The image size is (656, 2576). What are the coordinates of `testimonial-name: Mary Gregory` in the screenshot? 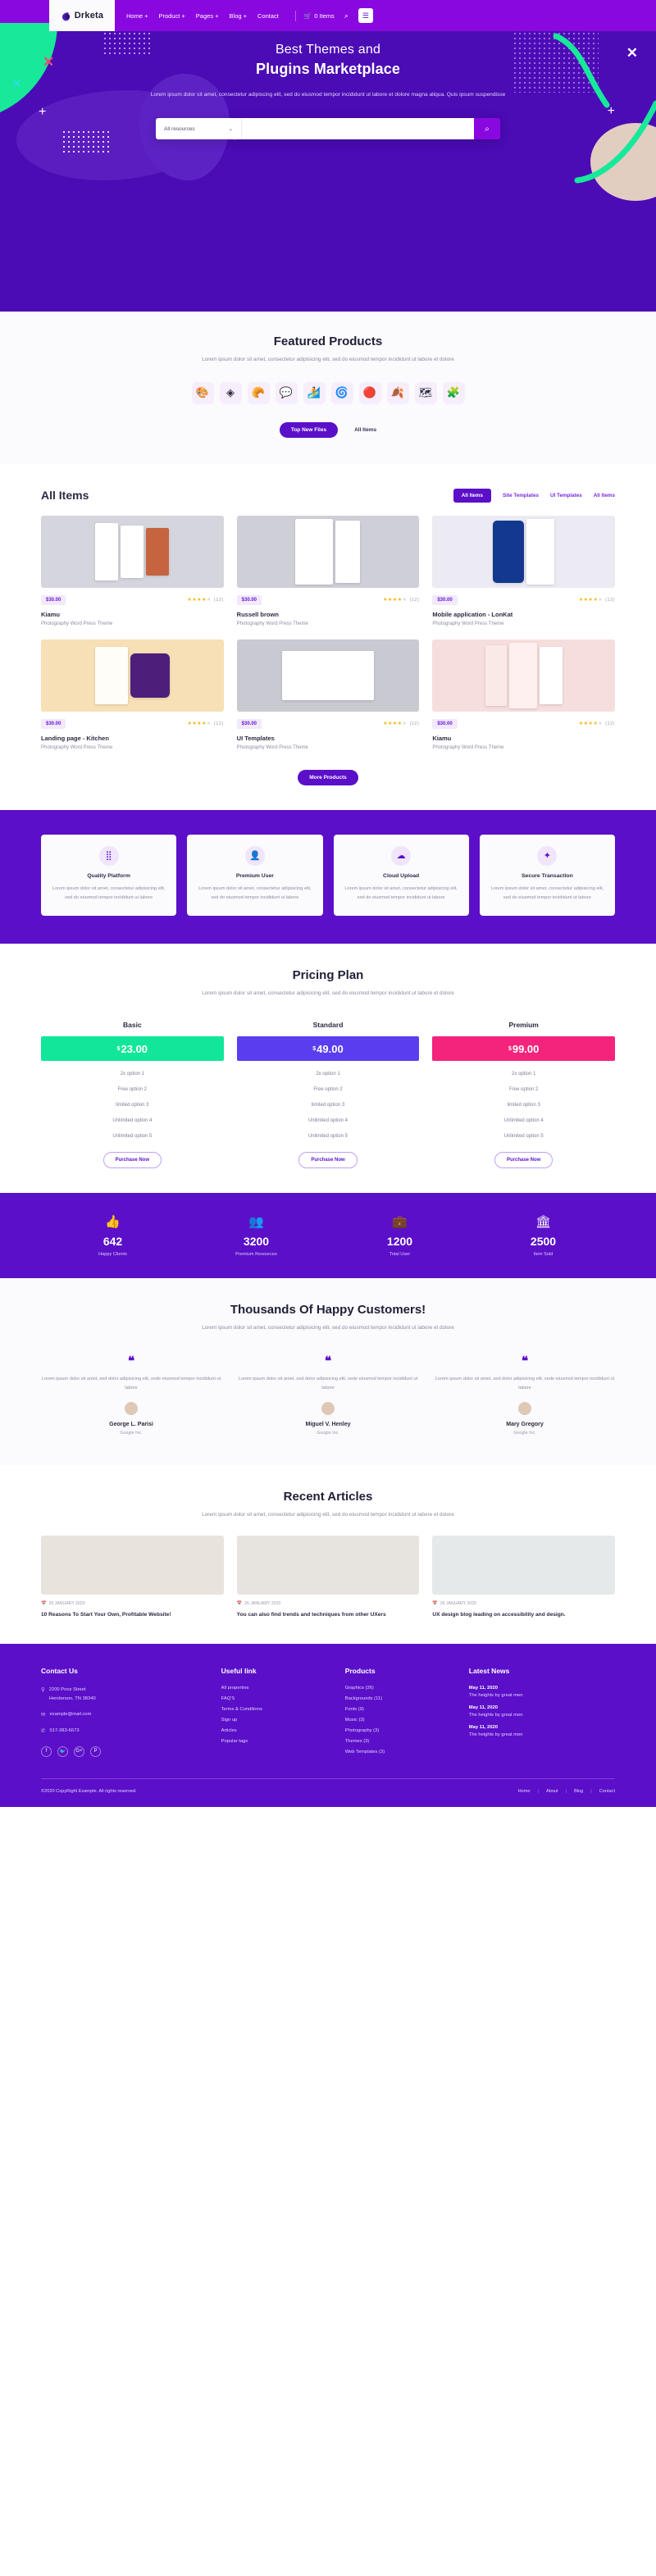 It's located at (525, 1425).